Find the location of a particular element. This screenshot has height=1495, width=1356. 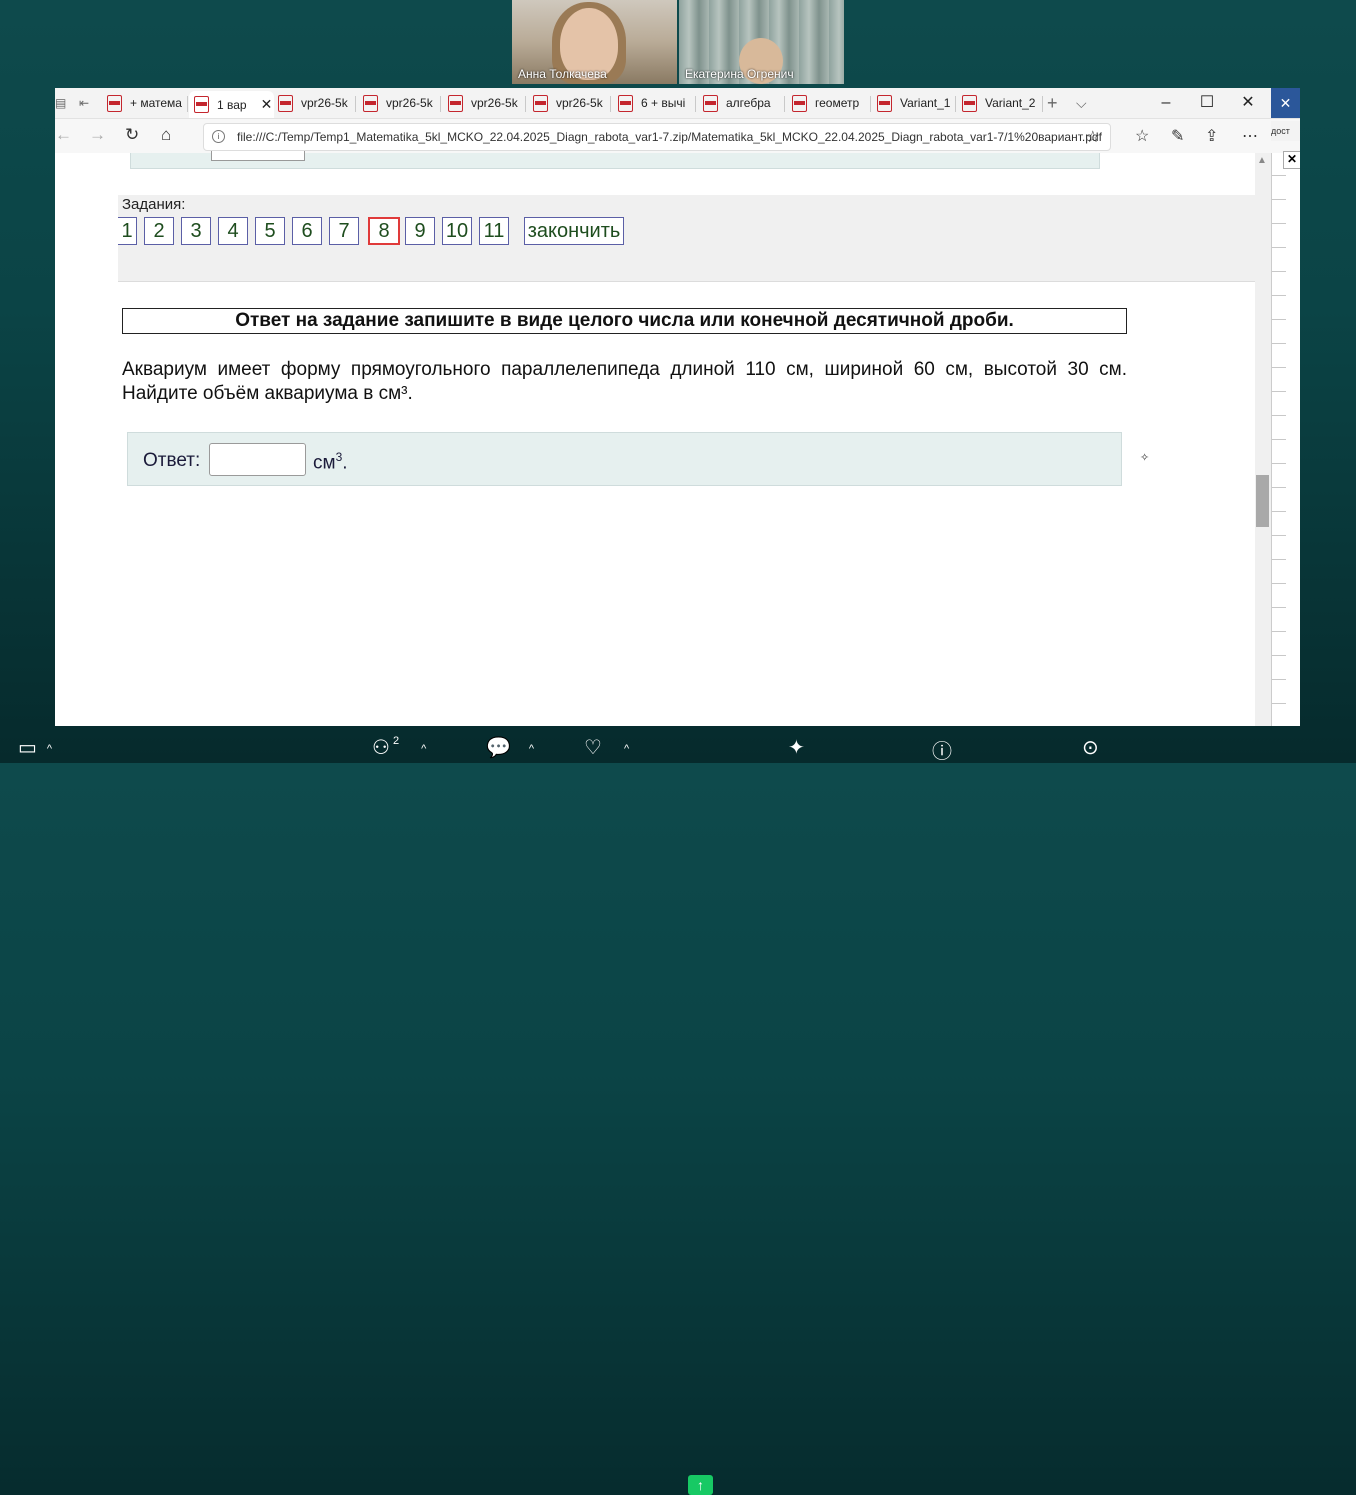

task-button-6: 6 is located at coordinates (307, 231).